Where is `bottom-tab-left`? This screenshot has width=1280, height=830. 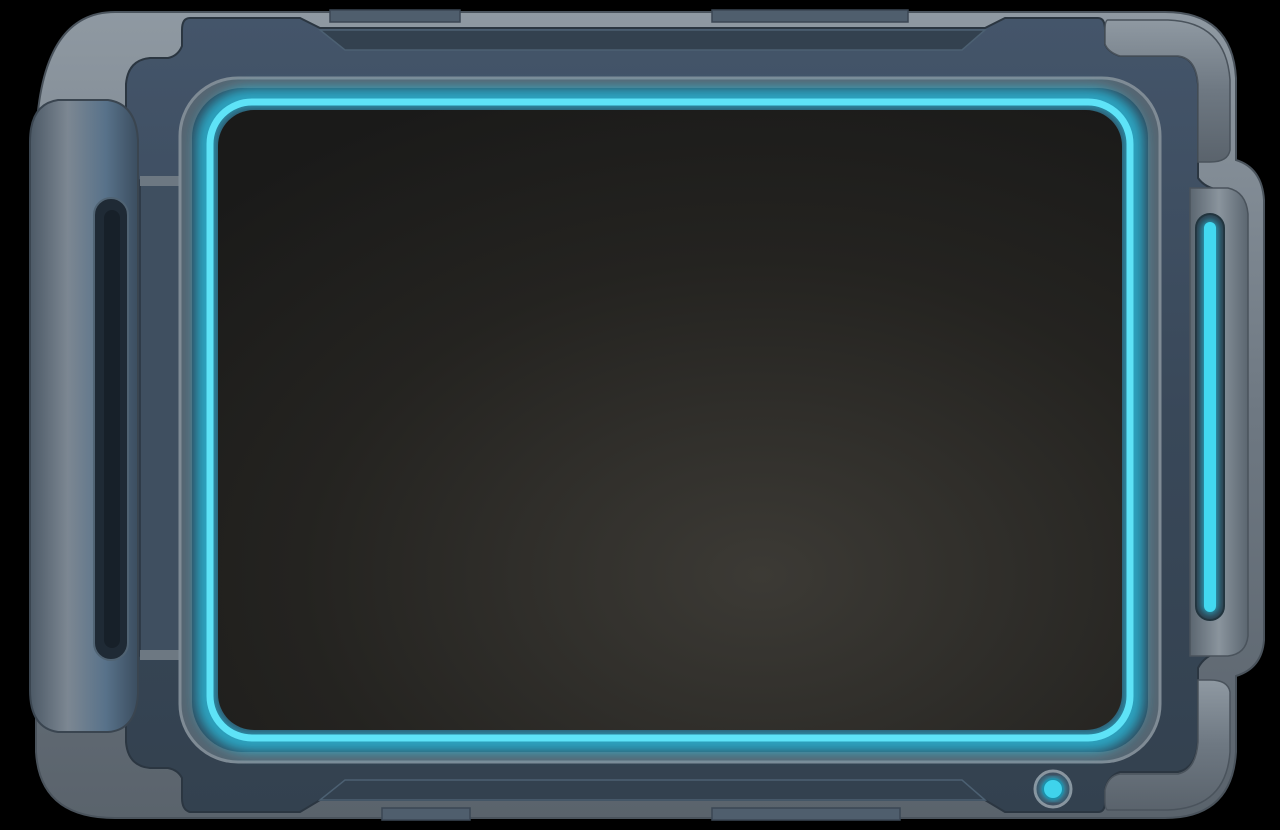
bottom-tab-left is located at coordinates (426, 814).